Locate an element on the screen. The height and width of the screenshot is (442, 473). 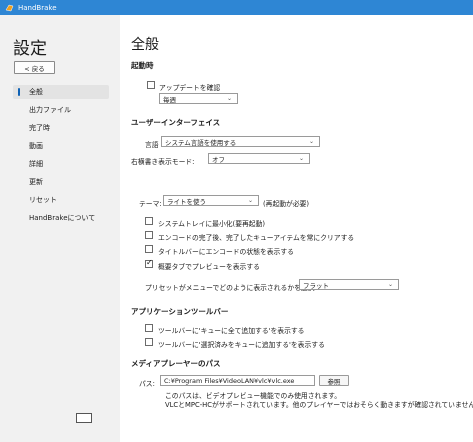
sidebar-item-general: 全般 is located at coordinates (61, 92).